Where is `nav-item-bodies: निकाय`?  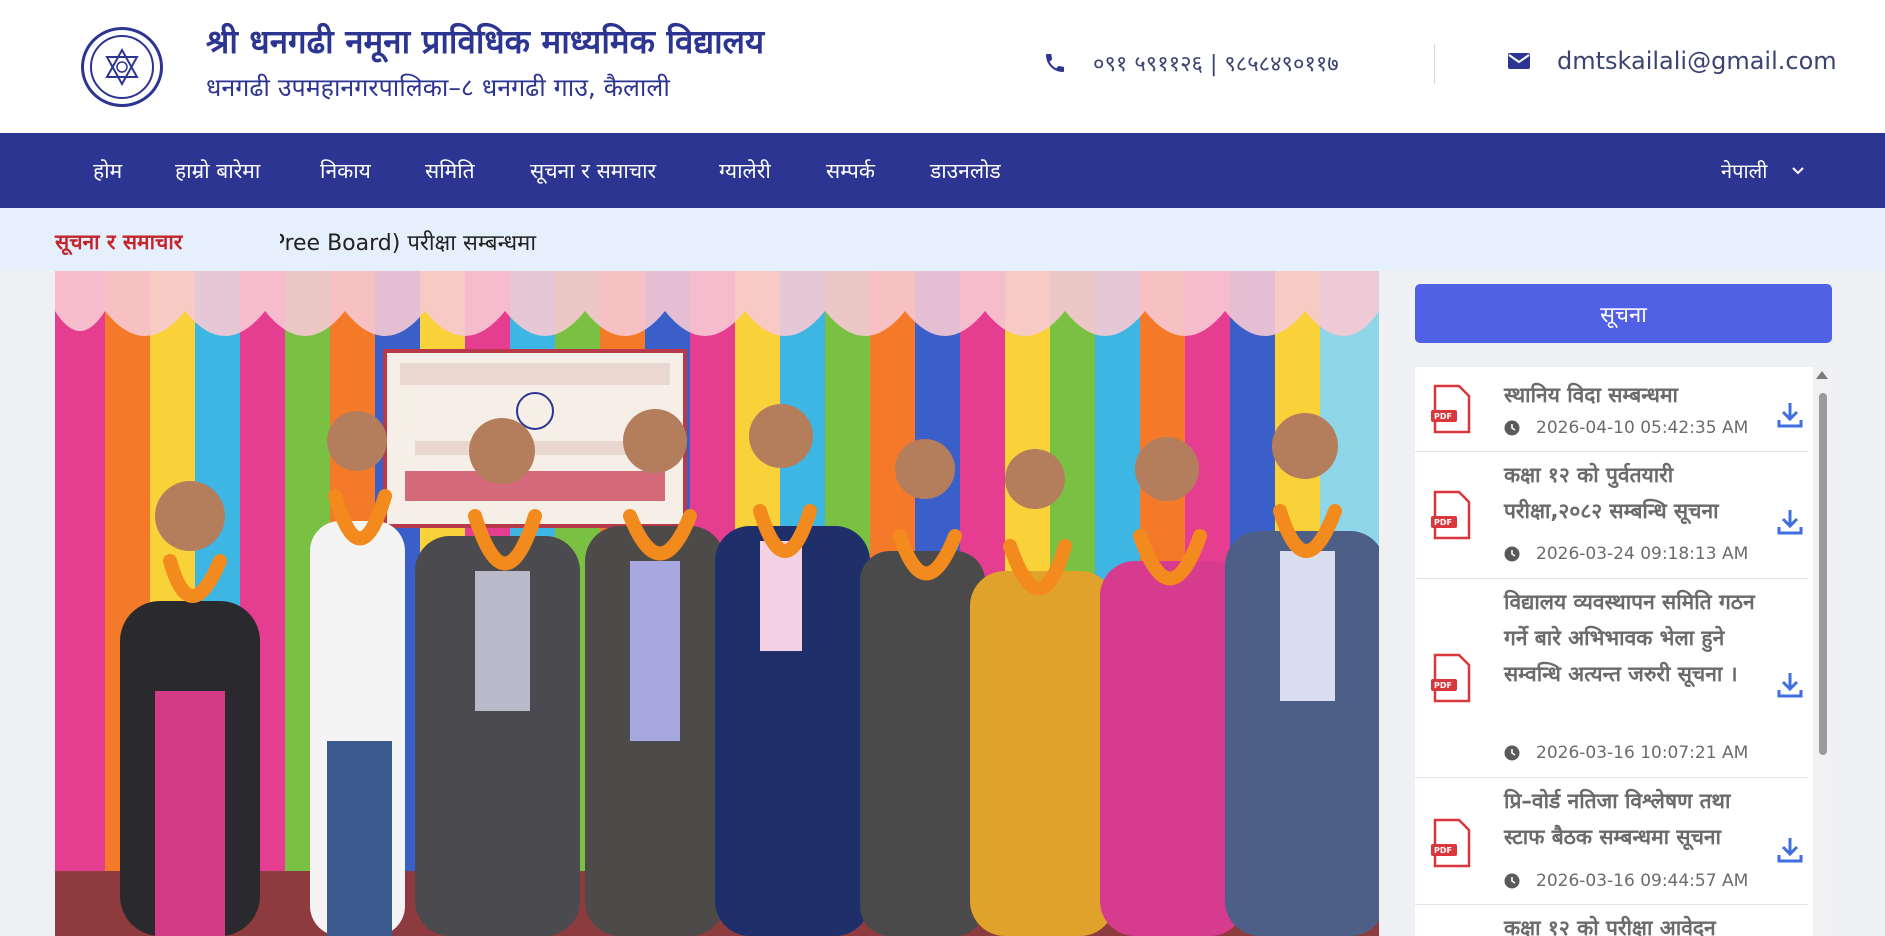
nav-item-bodies: निकाय is located at coordinates (345, 171).